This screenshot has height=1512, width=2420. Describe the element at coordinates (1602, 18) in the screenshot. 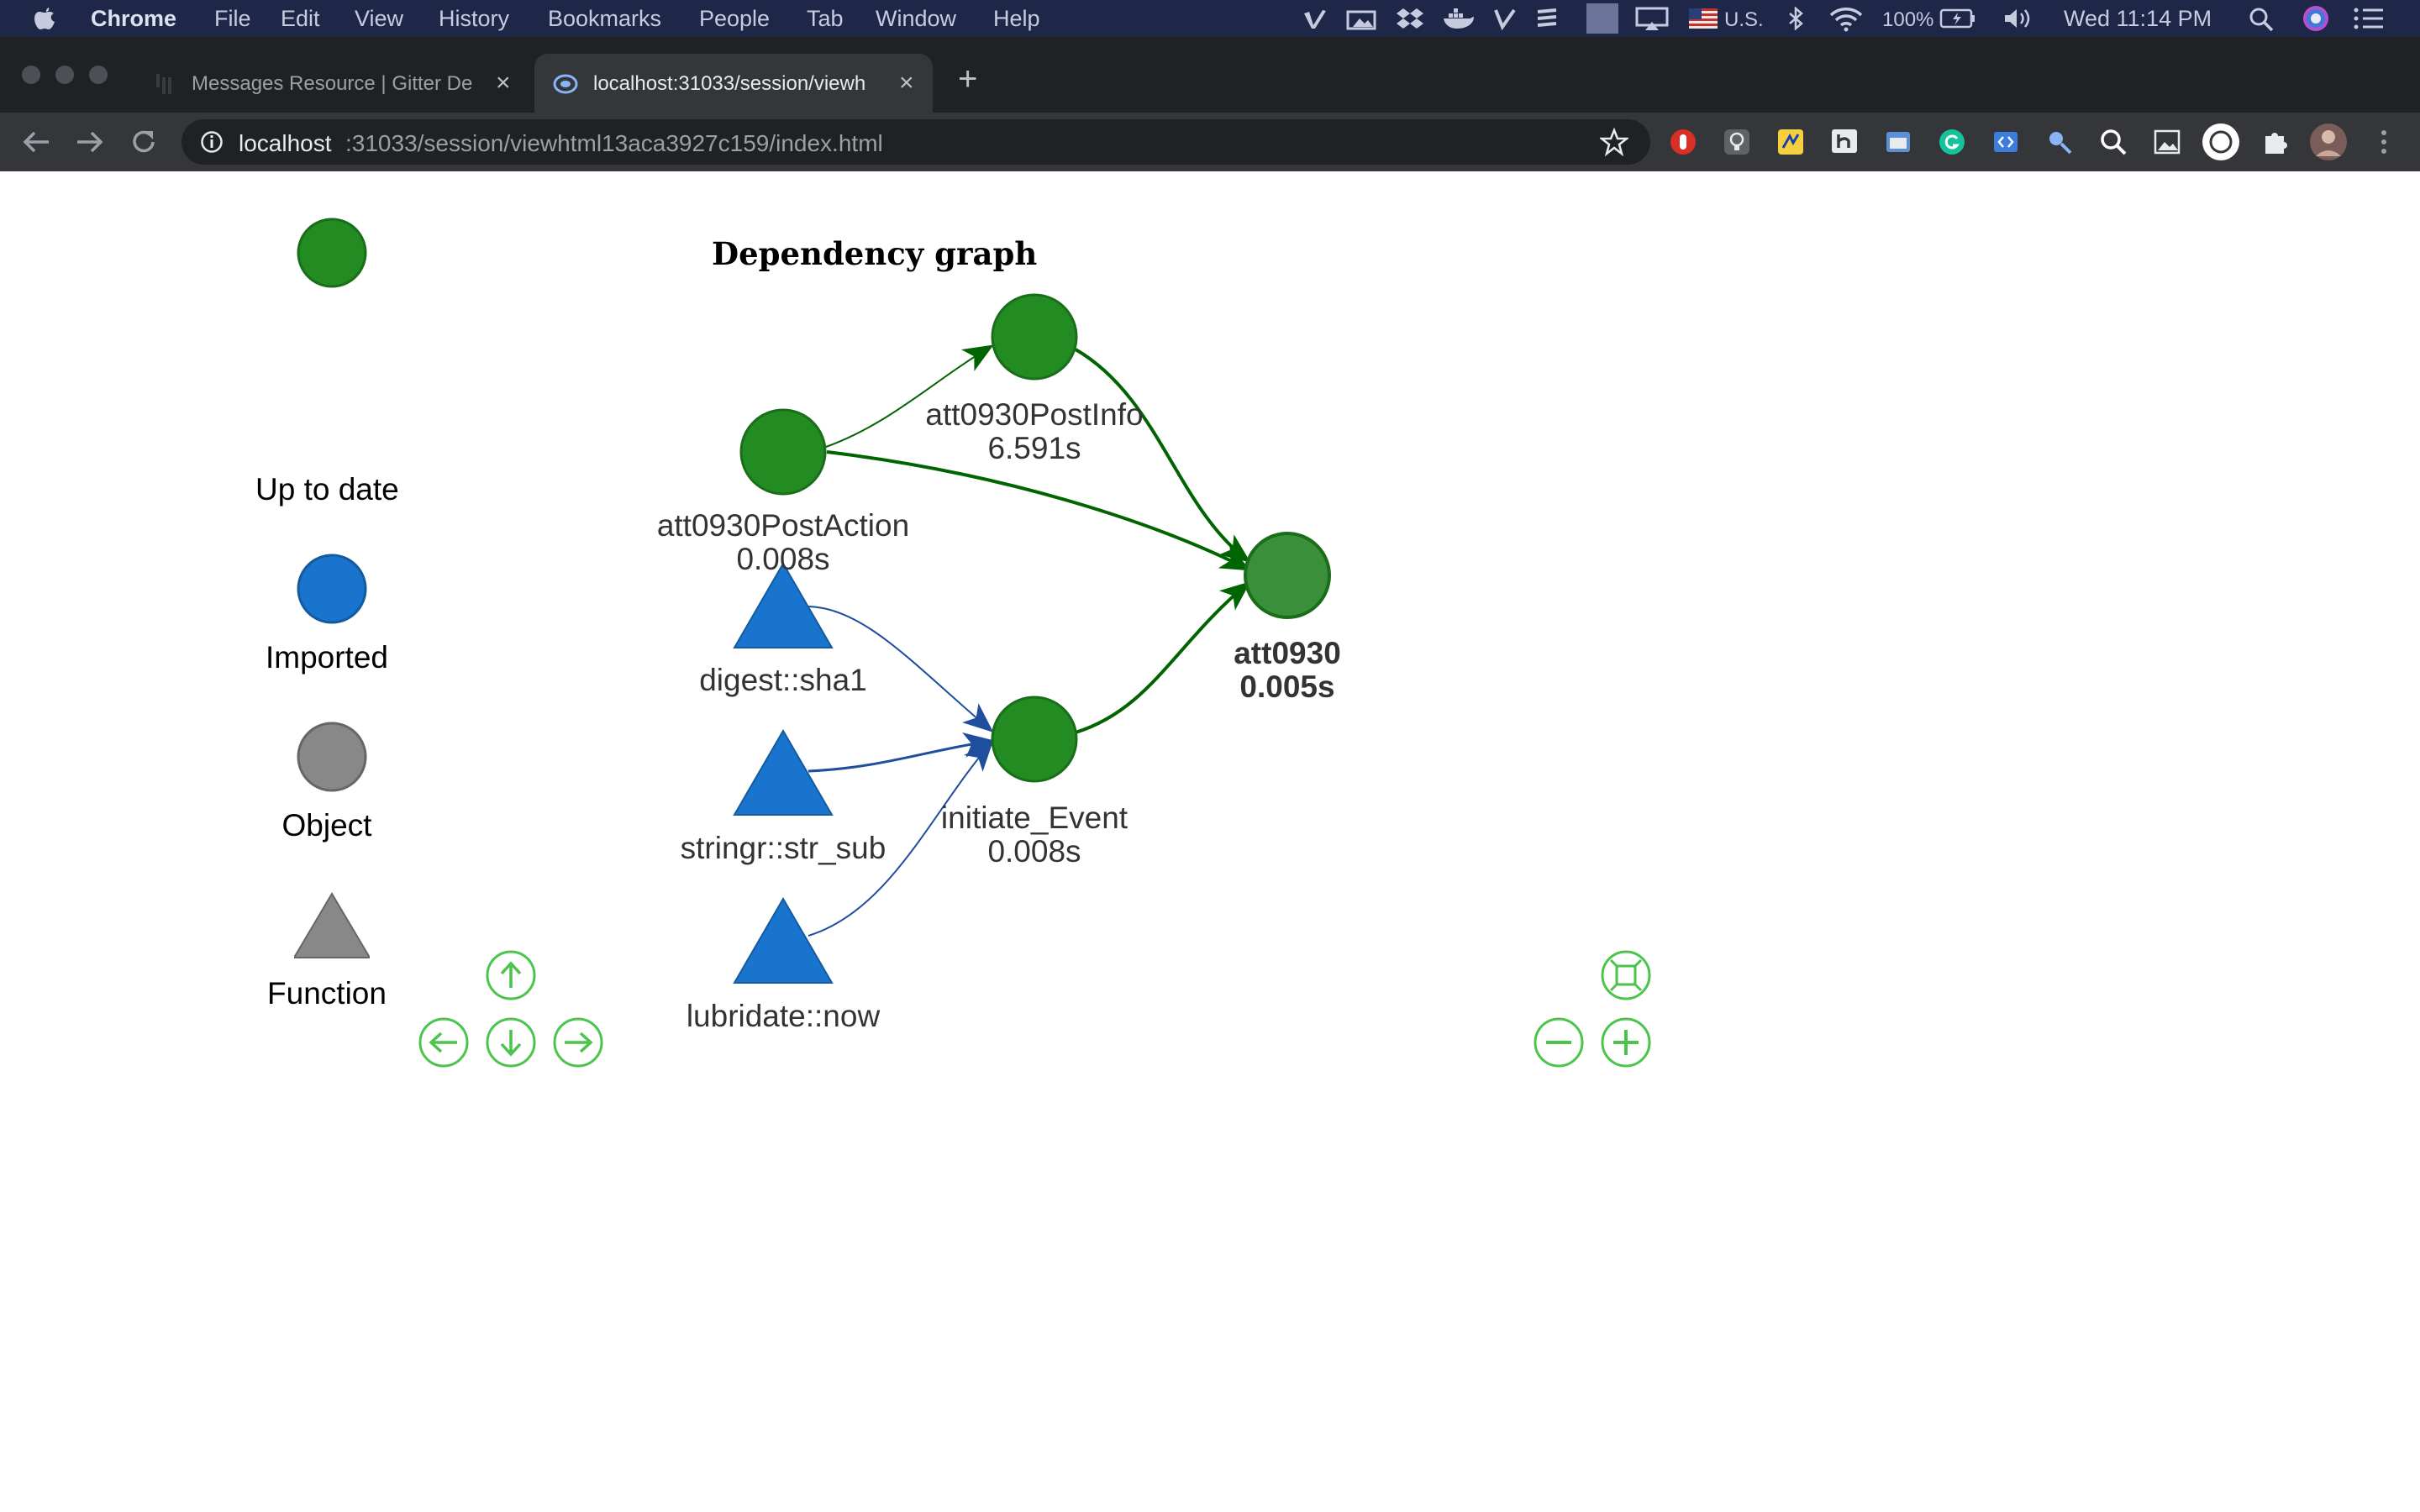

I see `app-square-icon` at that location.